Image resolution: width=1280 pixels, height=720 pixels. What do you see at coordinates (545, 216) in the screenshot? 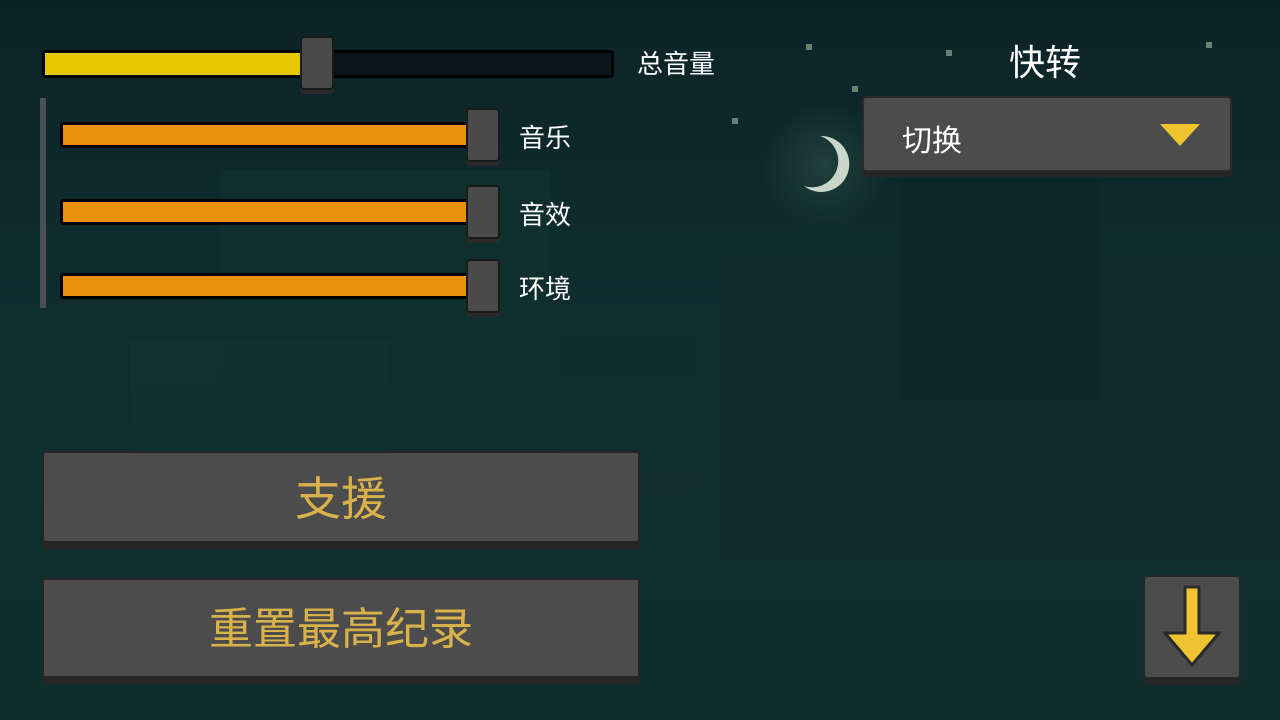
I see `sfx-volume-label: 音效` at bounding box center [545, 216].